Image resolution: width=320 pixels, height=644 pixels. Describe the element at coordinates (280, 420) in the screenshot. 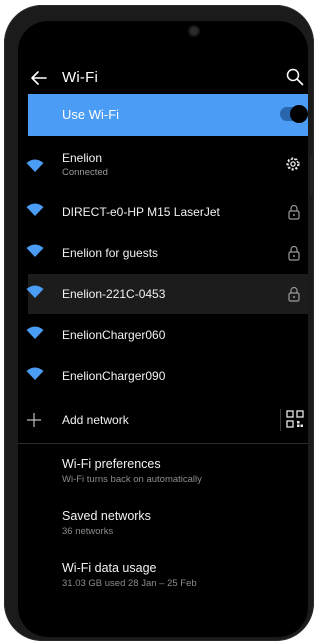

I see `divider` at that location.